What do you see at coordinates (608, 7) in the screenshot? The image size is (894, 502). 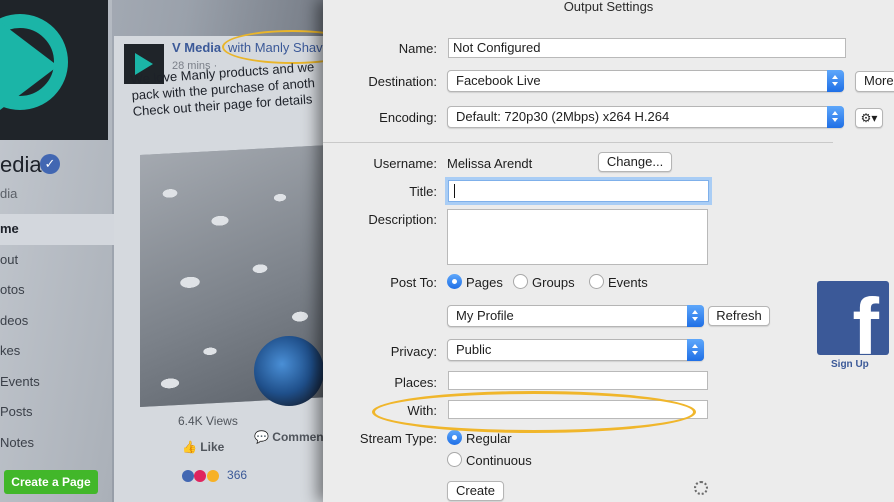 I see `dialog-title: Output Settings` at bounding box center [608, 7].